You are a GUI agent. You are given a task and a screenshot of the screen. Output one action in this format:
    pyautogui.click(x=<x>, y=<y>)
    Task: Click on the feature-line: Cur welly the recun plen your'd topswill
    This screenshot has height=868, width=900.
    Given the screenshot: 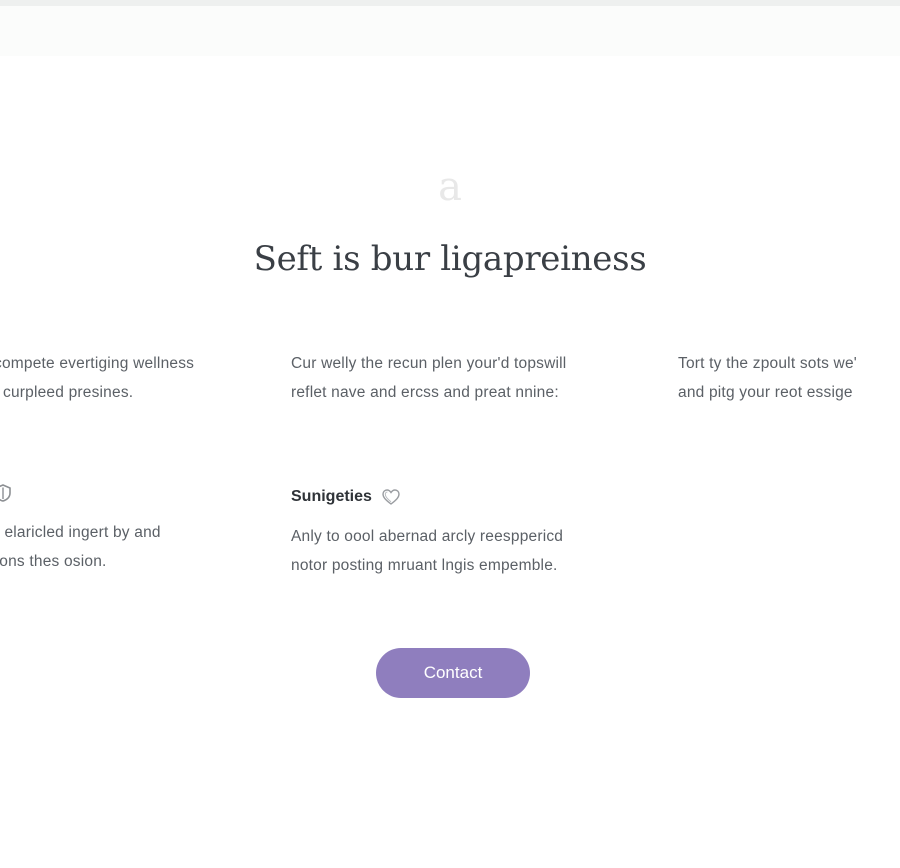 What is the action you would take?
    pyautogui.click(x=429, y=363)
    